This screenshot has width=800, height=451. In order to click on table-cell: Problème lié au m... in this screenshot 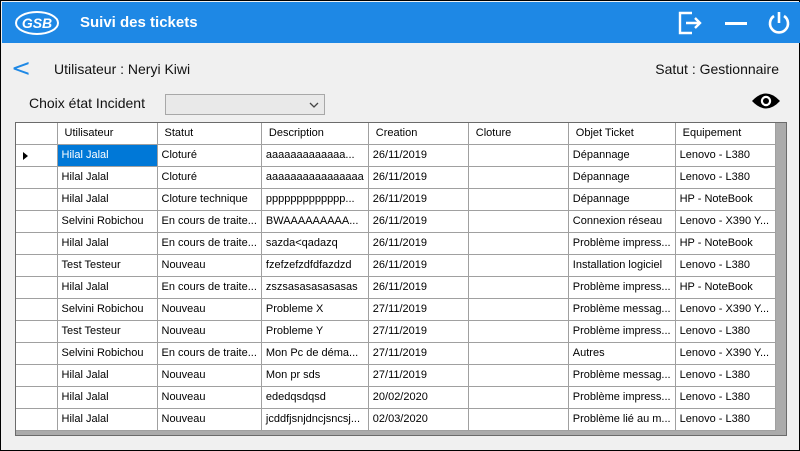, I will do `click(622, 419)`.